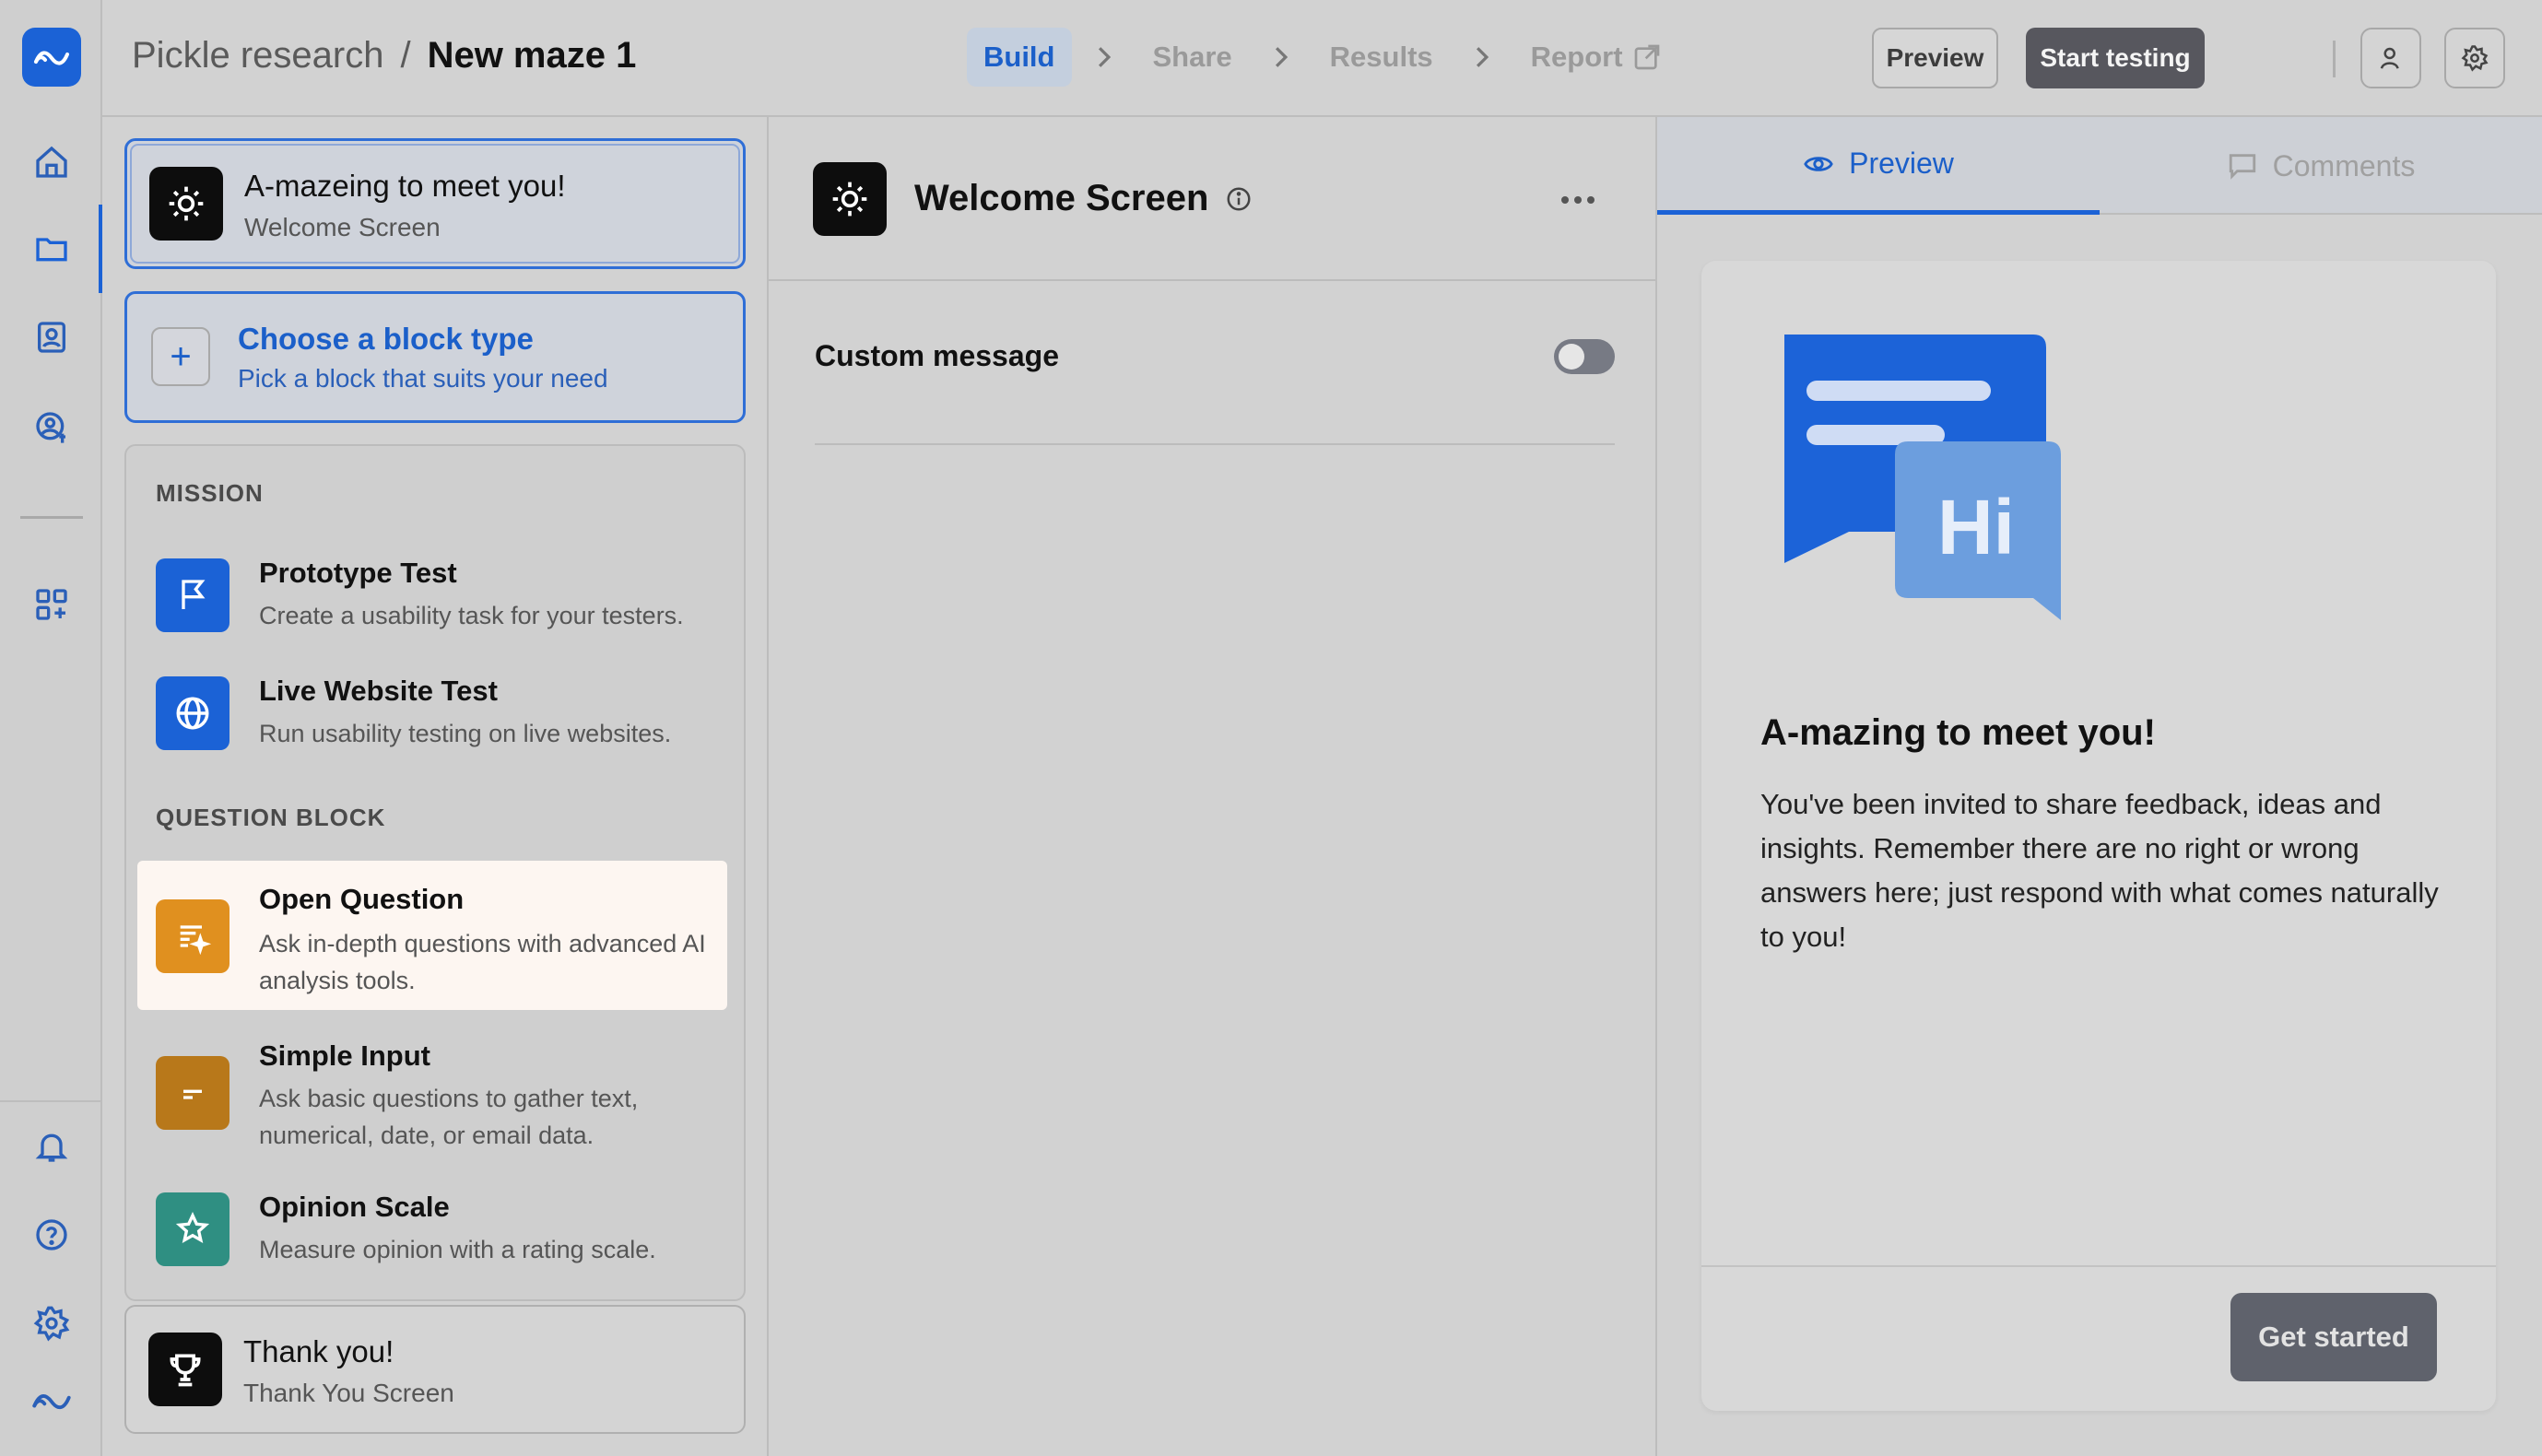 Image resolution: width=2542 pixels, height=1456 pixels. Describe the element at coordinates (52, 1323) in the screenshot. I see `settings-icon` at that location.